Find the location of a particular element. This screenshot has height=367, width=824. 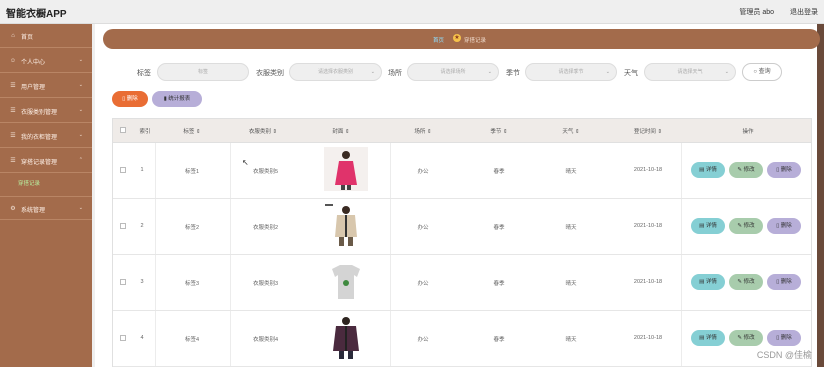

sidebar-item-label: 个人中心 is located at coordinates (33, 63).